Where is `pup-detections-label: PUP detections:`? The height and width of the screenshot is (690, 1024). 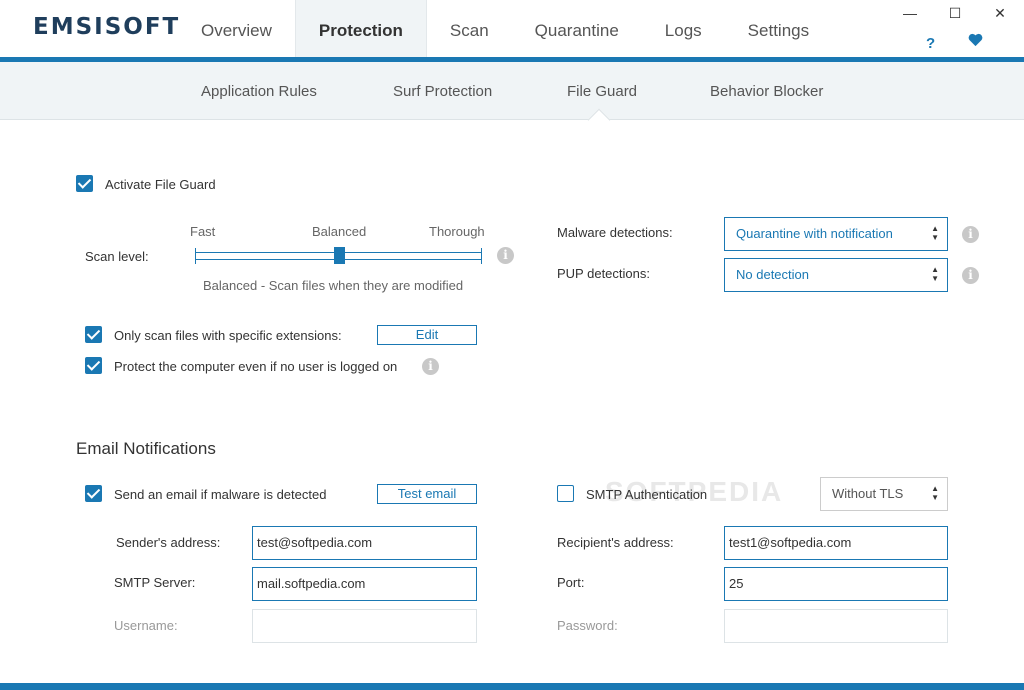 pup-detections-label: PUP detections: is located at coordinates (603, 273).